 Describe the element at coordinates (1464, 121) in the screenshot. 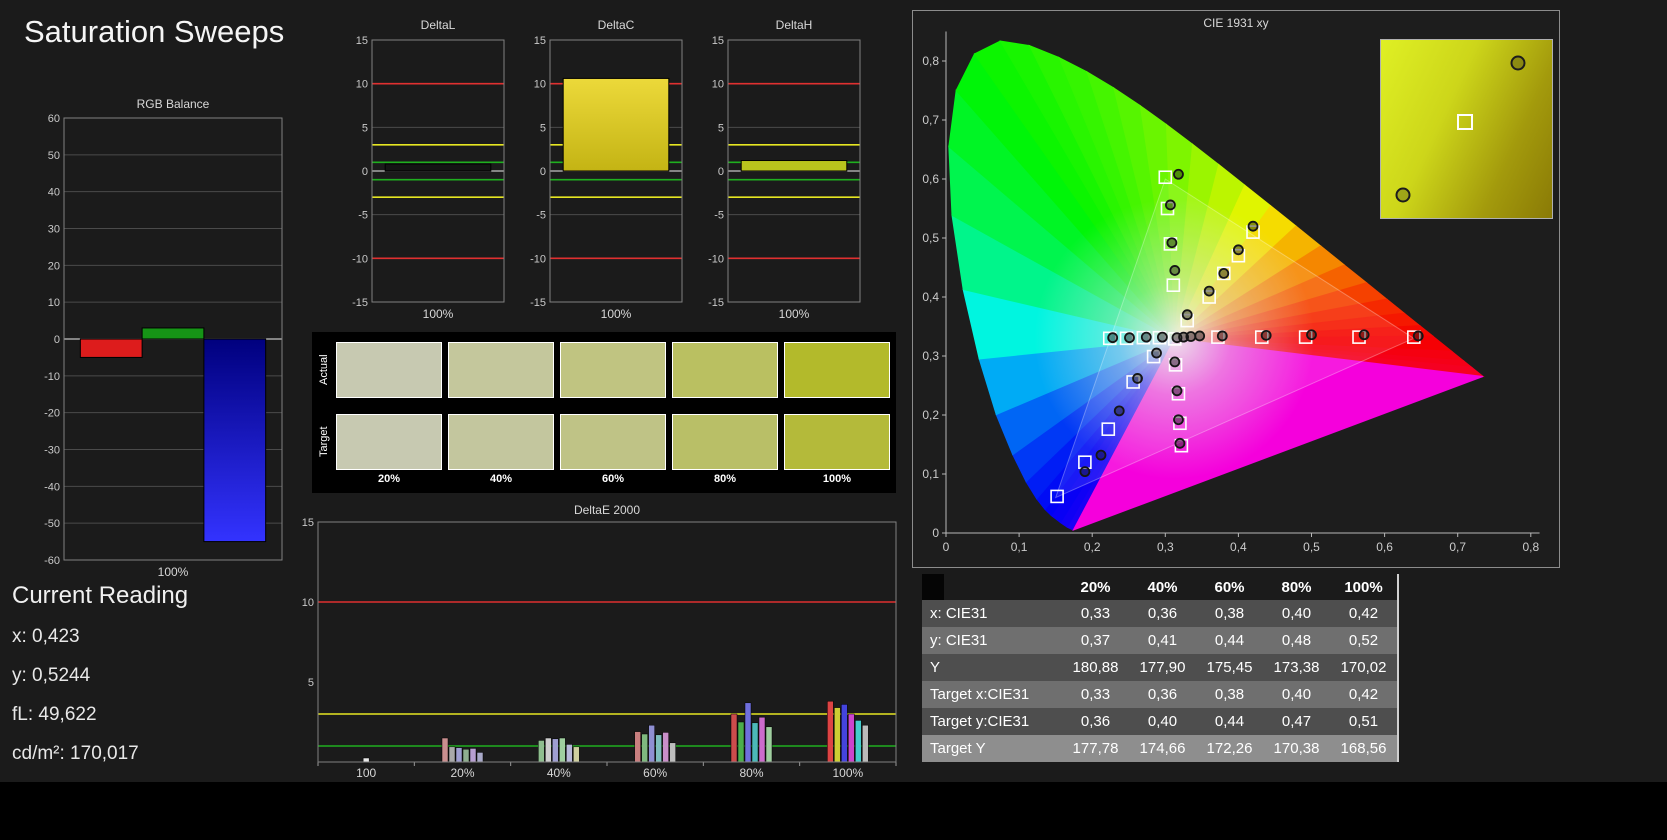

I see `inset-target-marker` at that location.